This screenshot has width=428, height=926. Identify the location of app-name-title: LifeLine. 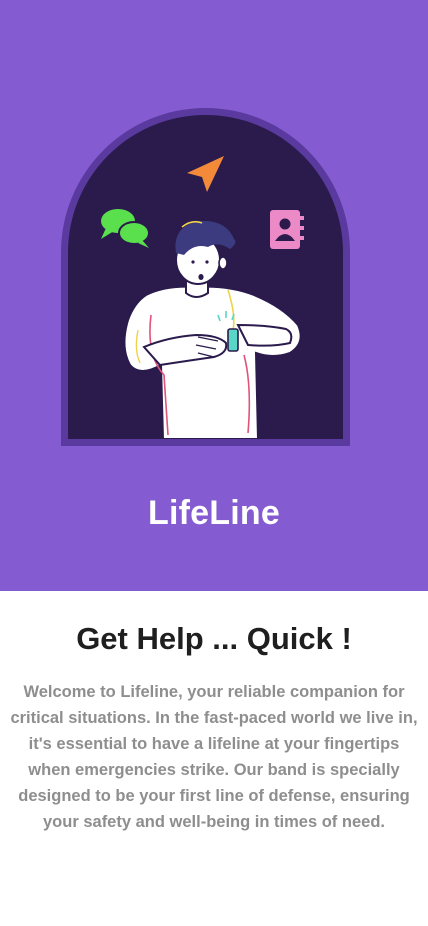
(214, 513).